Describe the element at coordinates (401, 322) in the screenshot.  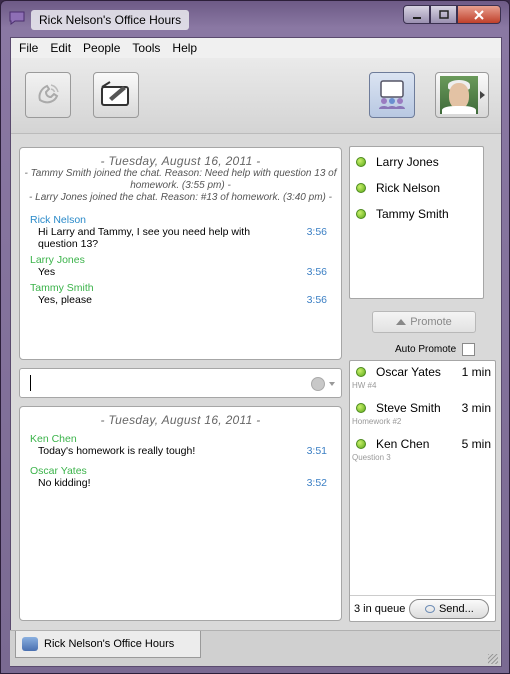
I see `arrow-up-icon` at that location.